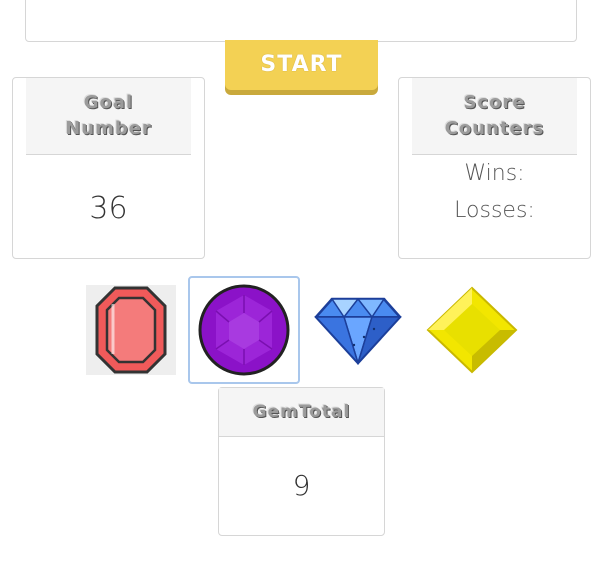 Image resolution: width=609 pixels, height=572 pixels. Describe the element at coordinates (108, 102) in the screenshot. I see `goal-title-line1: Goal` at that location.